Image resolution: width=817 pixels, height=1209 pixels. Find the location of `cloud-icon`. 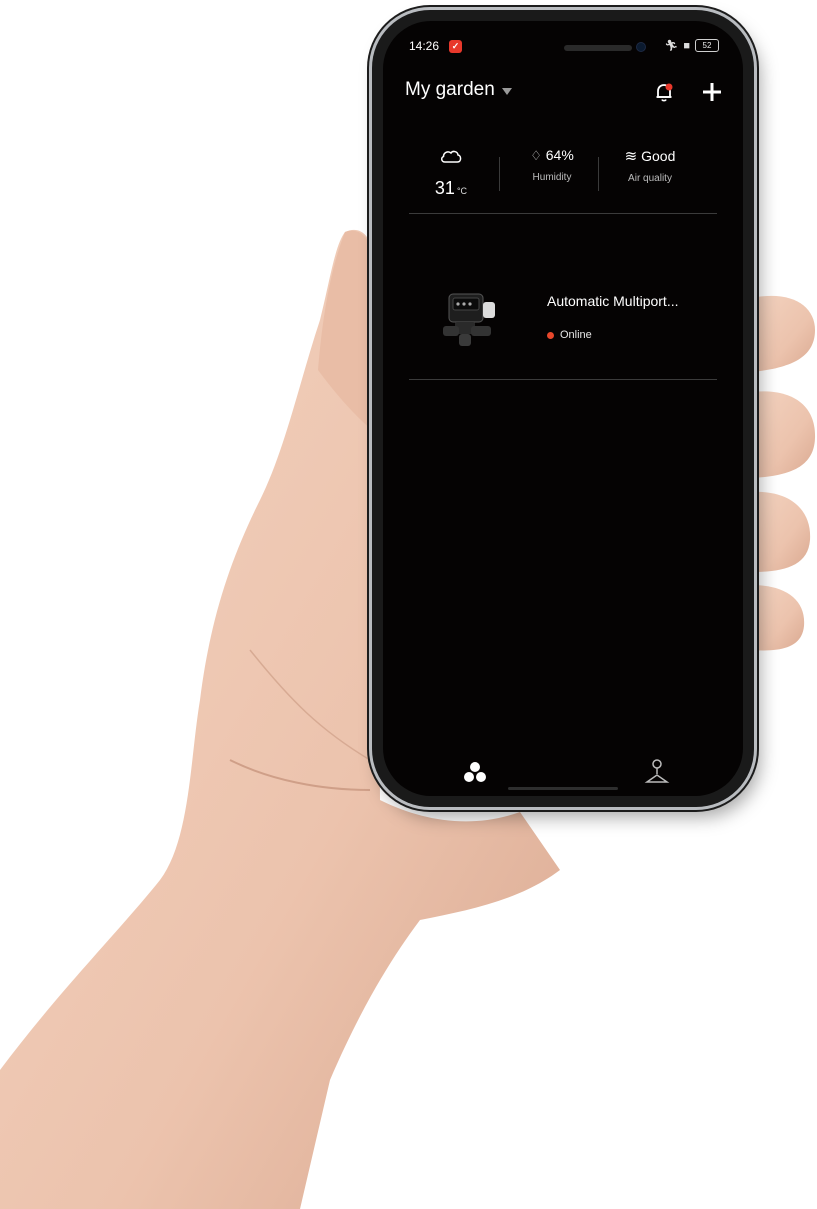

cloud-icon is located at coordinates (451, 156).